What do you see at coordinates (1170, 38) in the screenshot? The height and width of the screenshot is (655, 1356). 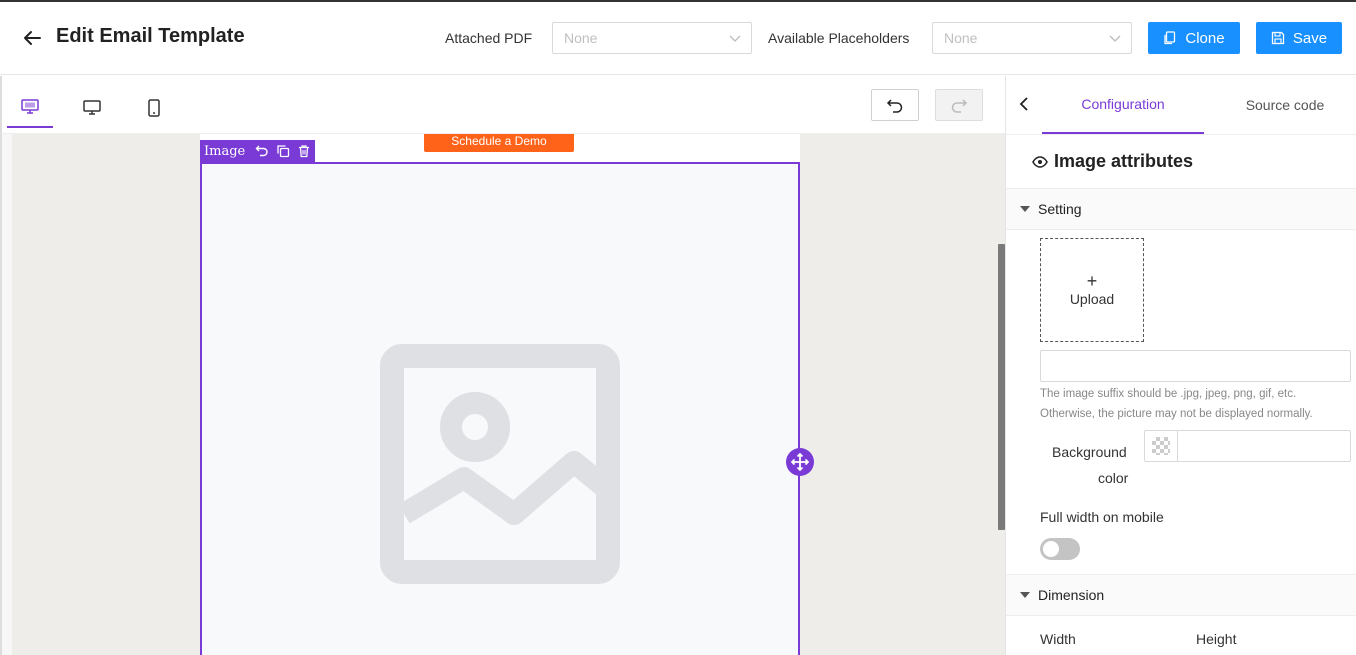 I see `copy-icon` at bounding box center [1170, 38].